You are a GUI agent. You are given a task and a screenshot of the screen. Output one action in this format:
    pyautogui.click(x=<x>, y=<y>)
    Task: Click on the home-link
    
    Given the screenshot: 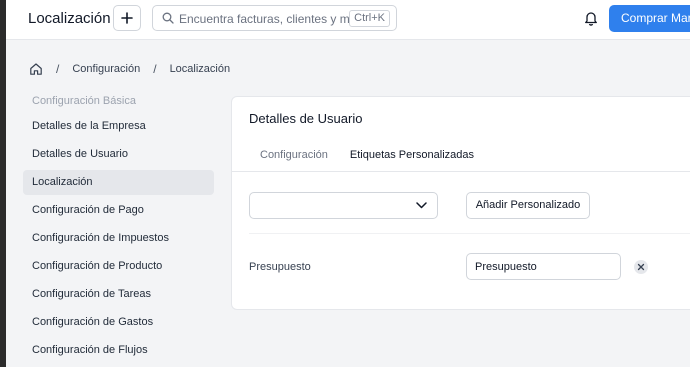 What is the action you would take?
    pyautogui.click(x=36, y=69)
    